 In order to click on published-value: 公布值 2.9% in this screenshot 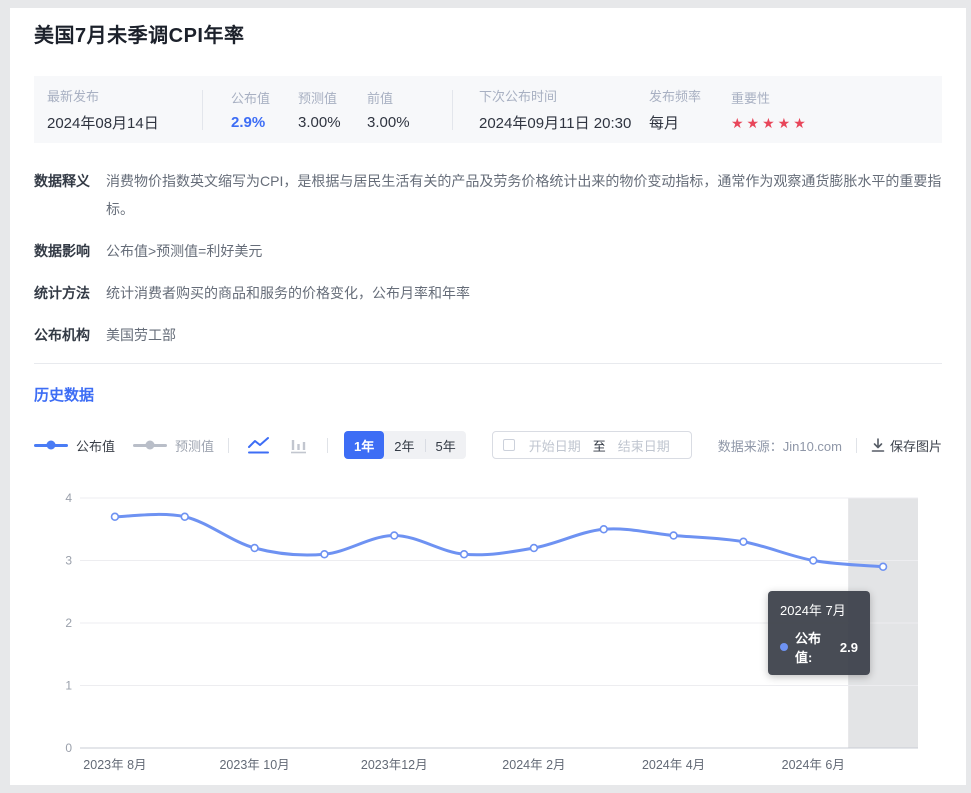, I will do `click(264, 109)`.